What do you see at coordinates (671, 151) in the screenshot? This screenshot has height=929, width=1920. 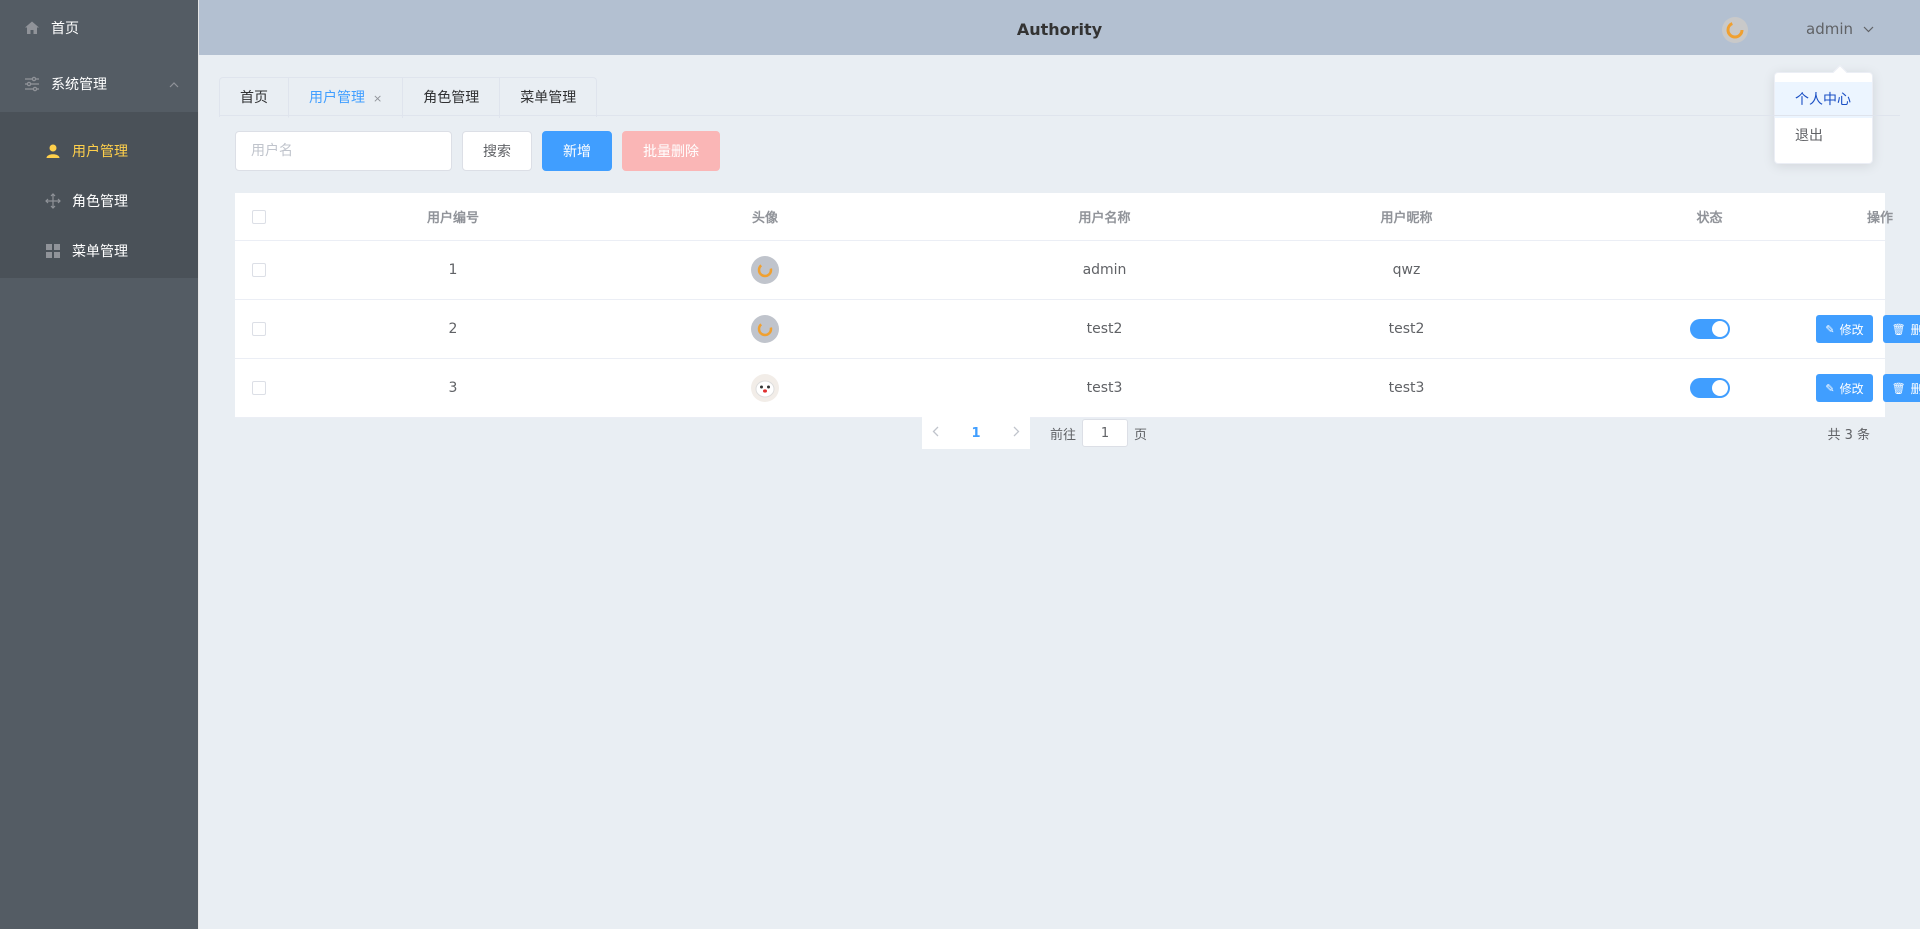 I see `batch-delete-button: 批量删除` at bounding box center [671, 151].